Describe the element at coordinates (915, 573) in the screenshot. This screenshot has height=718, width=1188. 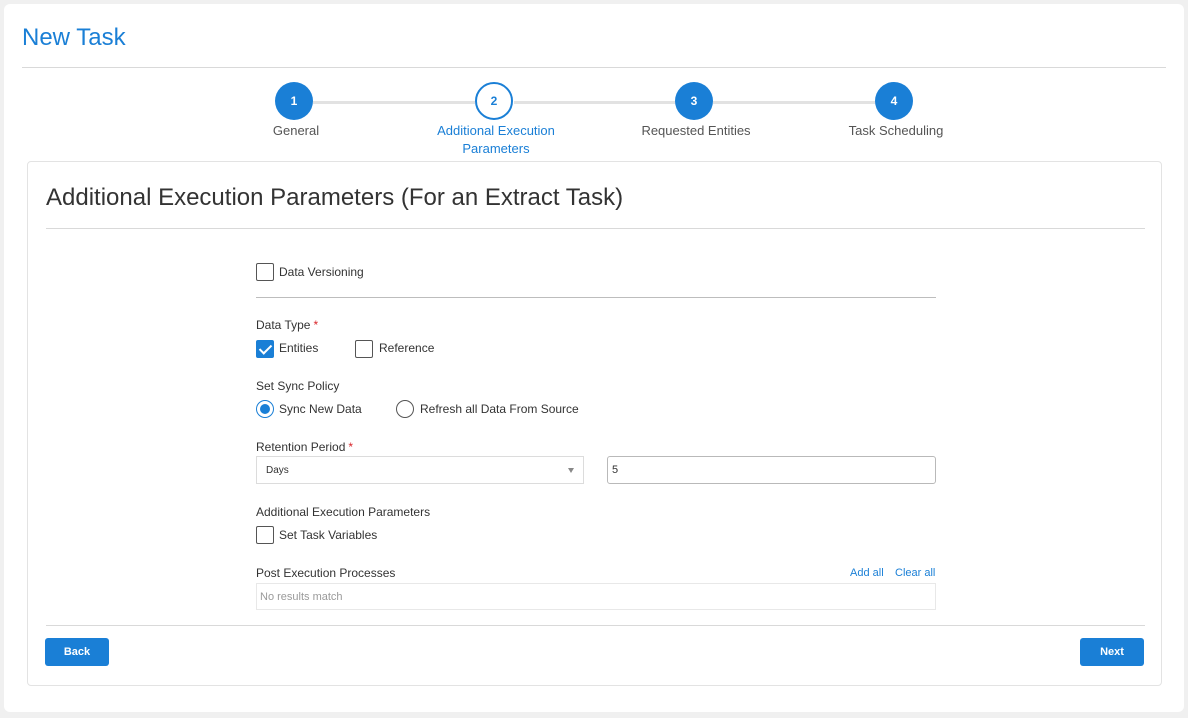
I see `clear-all-link: Clear all` at that location.